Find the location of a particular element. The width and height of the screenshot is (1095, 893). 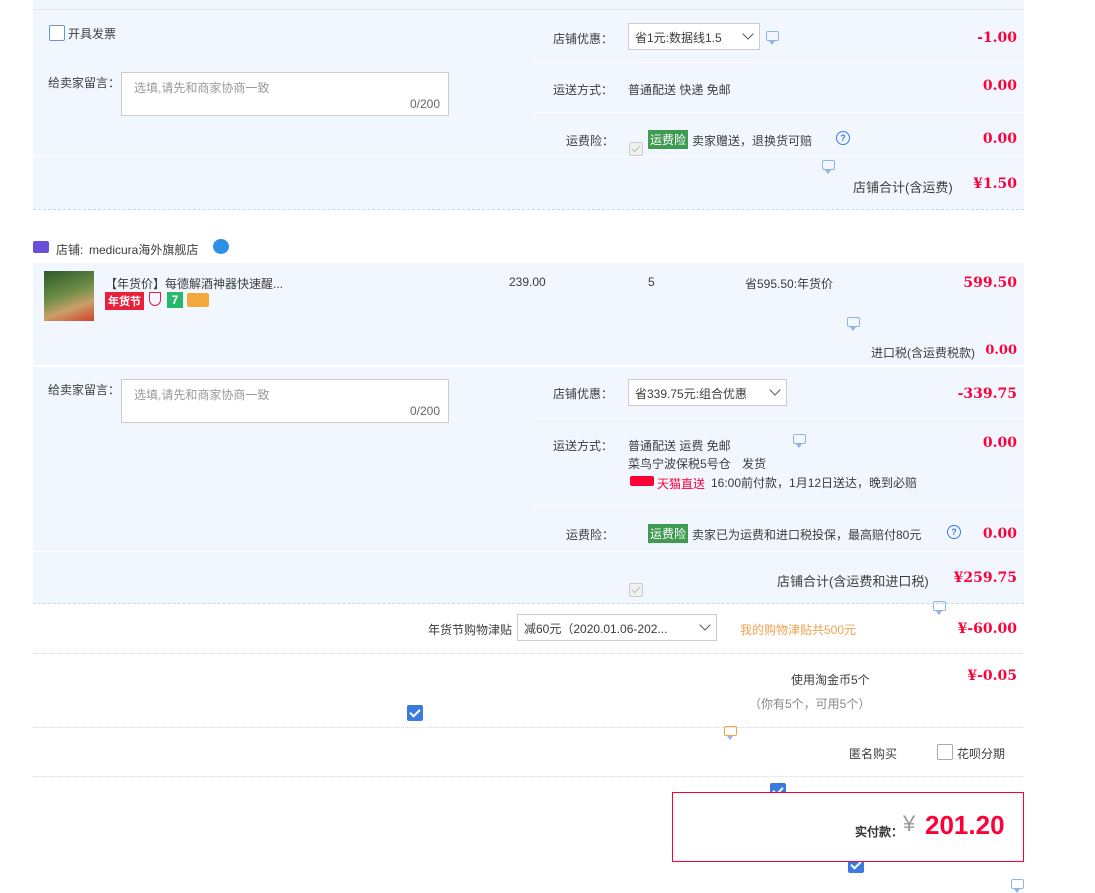

coins-label: 使用淘金币5个 is located at coordinates (830, 680).